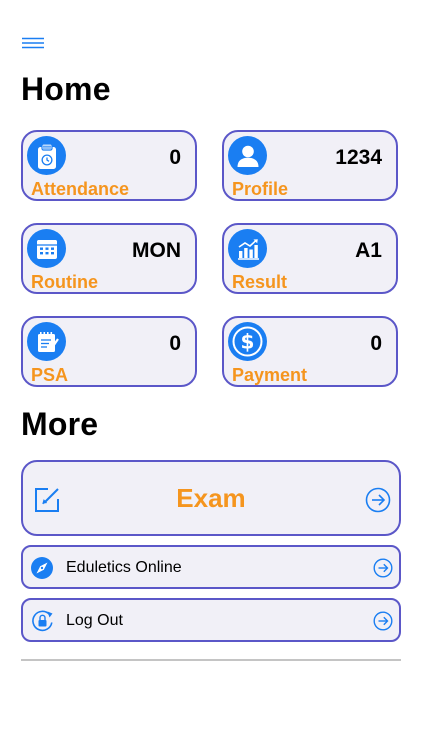 This screenshot has height=750, width=422. I want to click on payment-icon-badge: $, so click(247, 341).